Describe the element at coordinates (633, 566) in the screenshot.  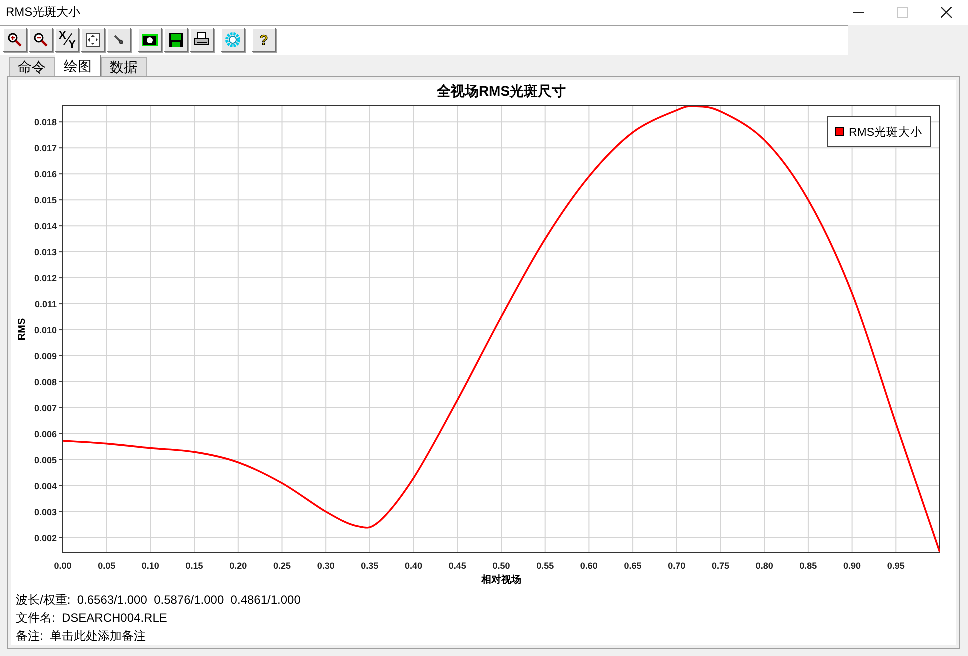
I see `axis-tick-label: 0.65` at that location.